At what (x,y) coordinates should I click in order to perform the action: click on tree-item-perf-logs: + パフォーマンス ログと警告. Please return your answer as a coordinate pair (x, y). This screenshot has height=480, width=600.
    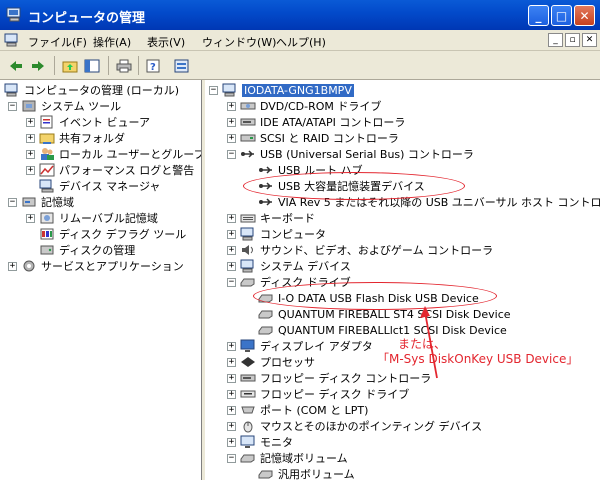
    Looking at the image, I should click on (110, 170).